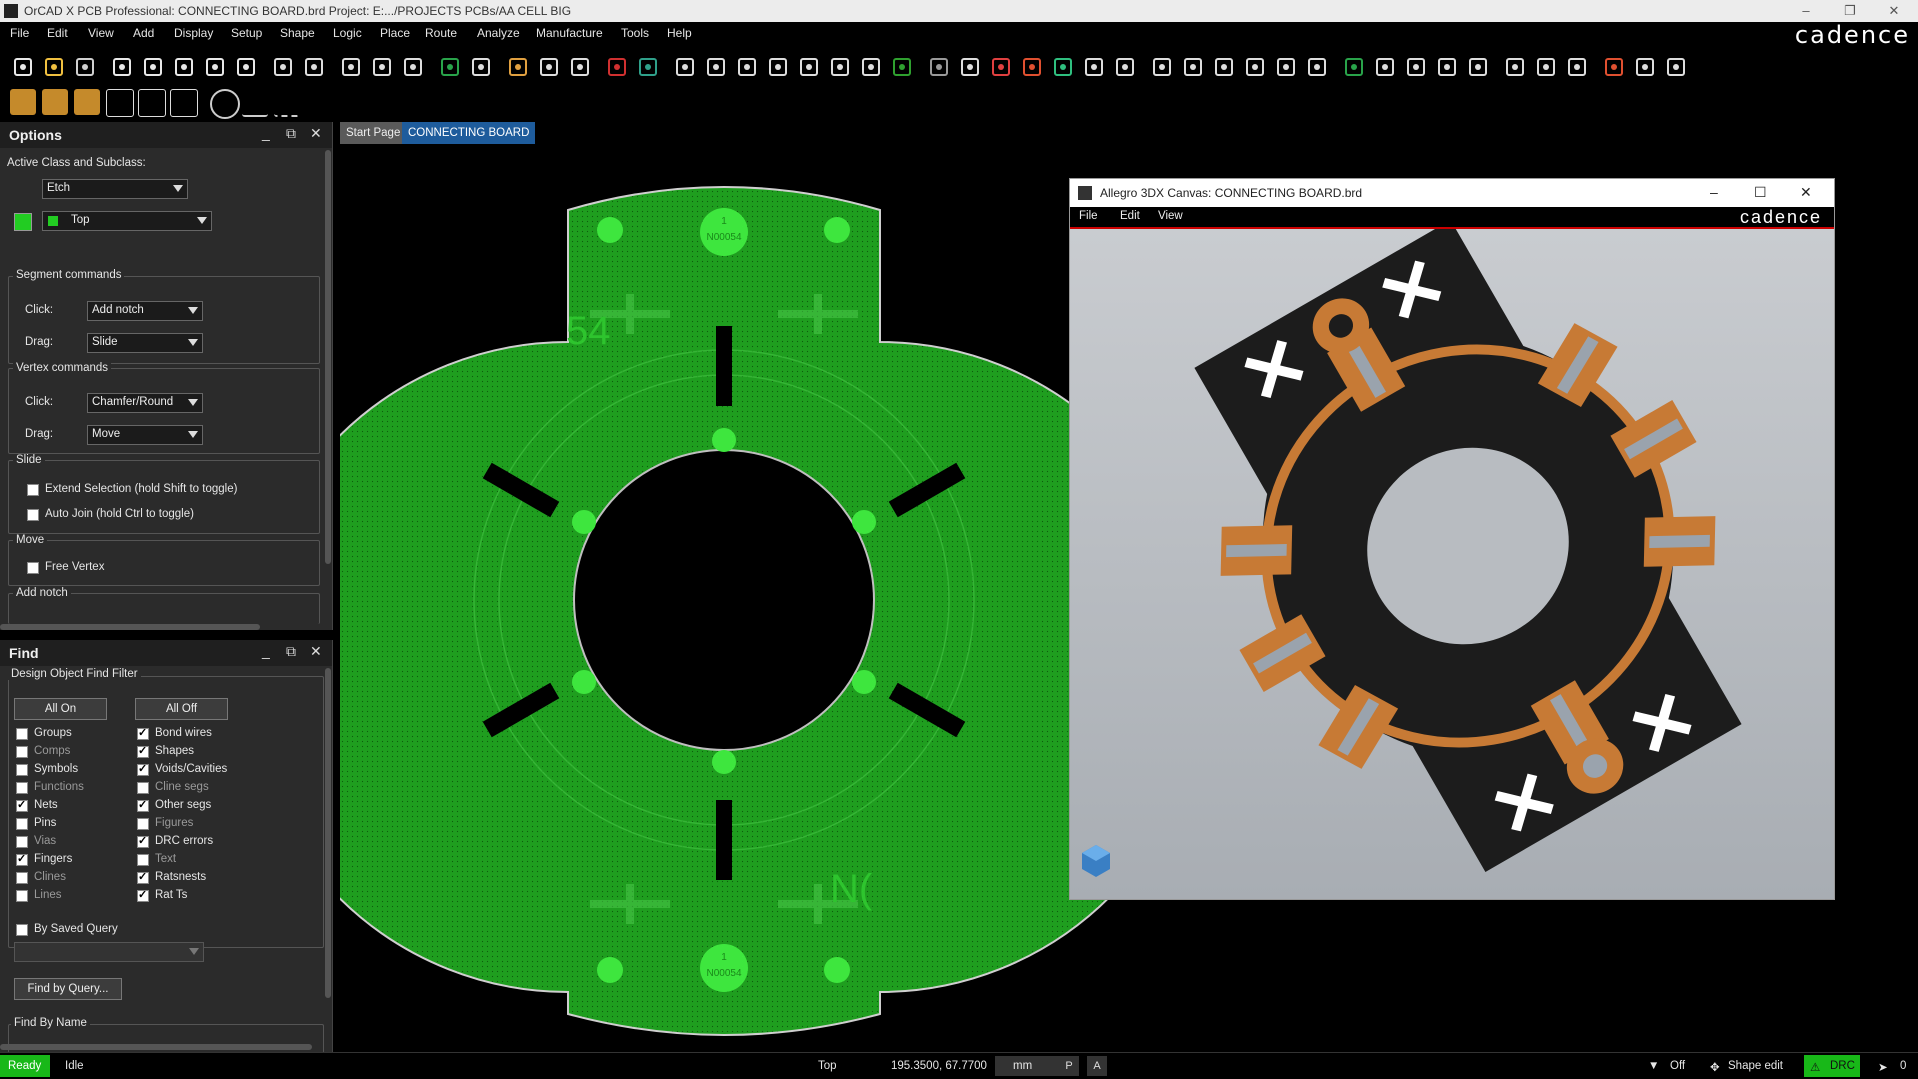 This screenshot has height=1079, width=1918. I want to click on settings-icon, so click(1125, 67).